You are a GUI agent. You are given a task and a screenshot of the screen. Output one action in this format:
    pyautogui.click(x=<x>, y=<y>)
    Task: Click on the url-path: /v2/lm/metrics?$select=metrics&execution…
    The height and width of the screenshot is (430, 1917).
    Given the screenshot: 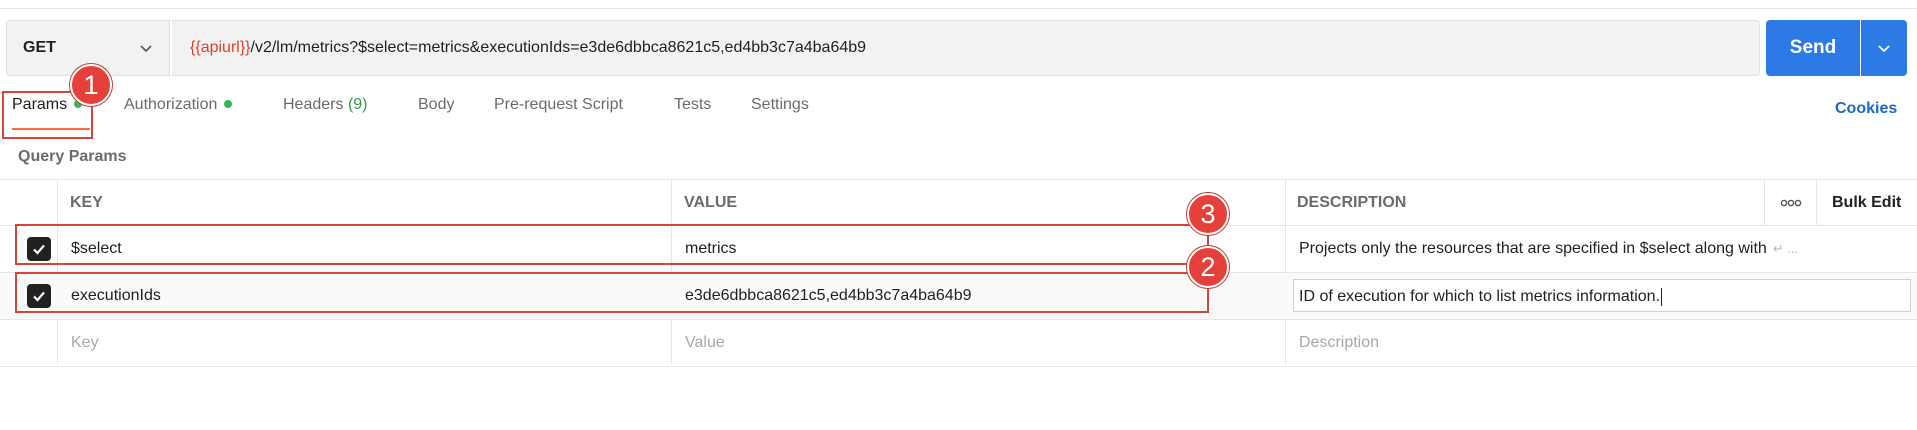 What is the action you would take?
    pyautogui.click(x=558, y=47)
    